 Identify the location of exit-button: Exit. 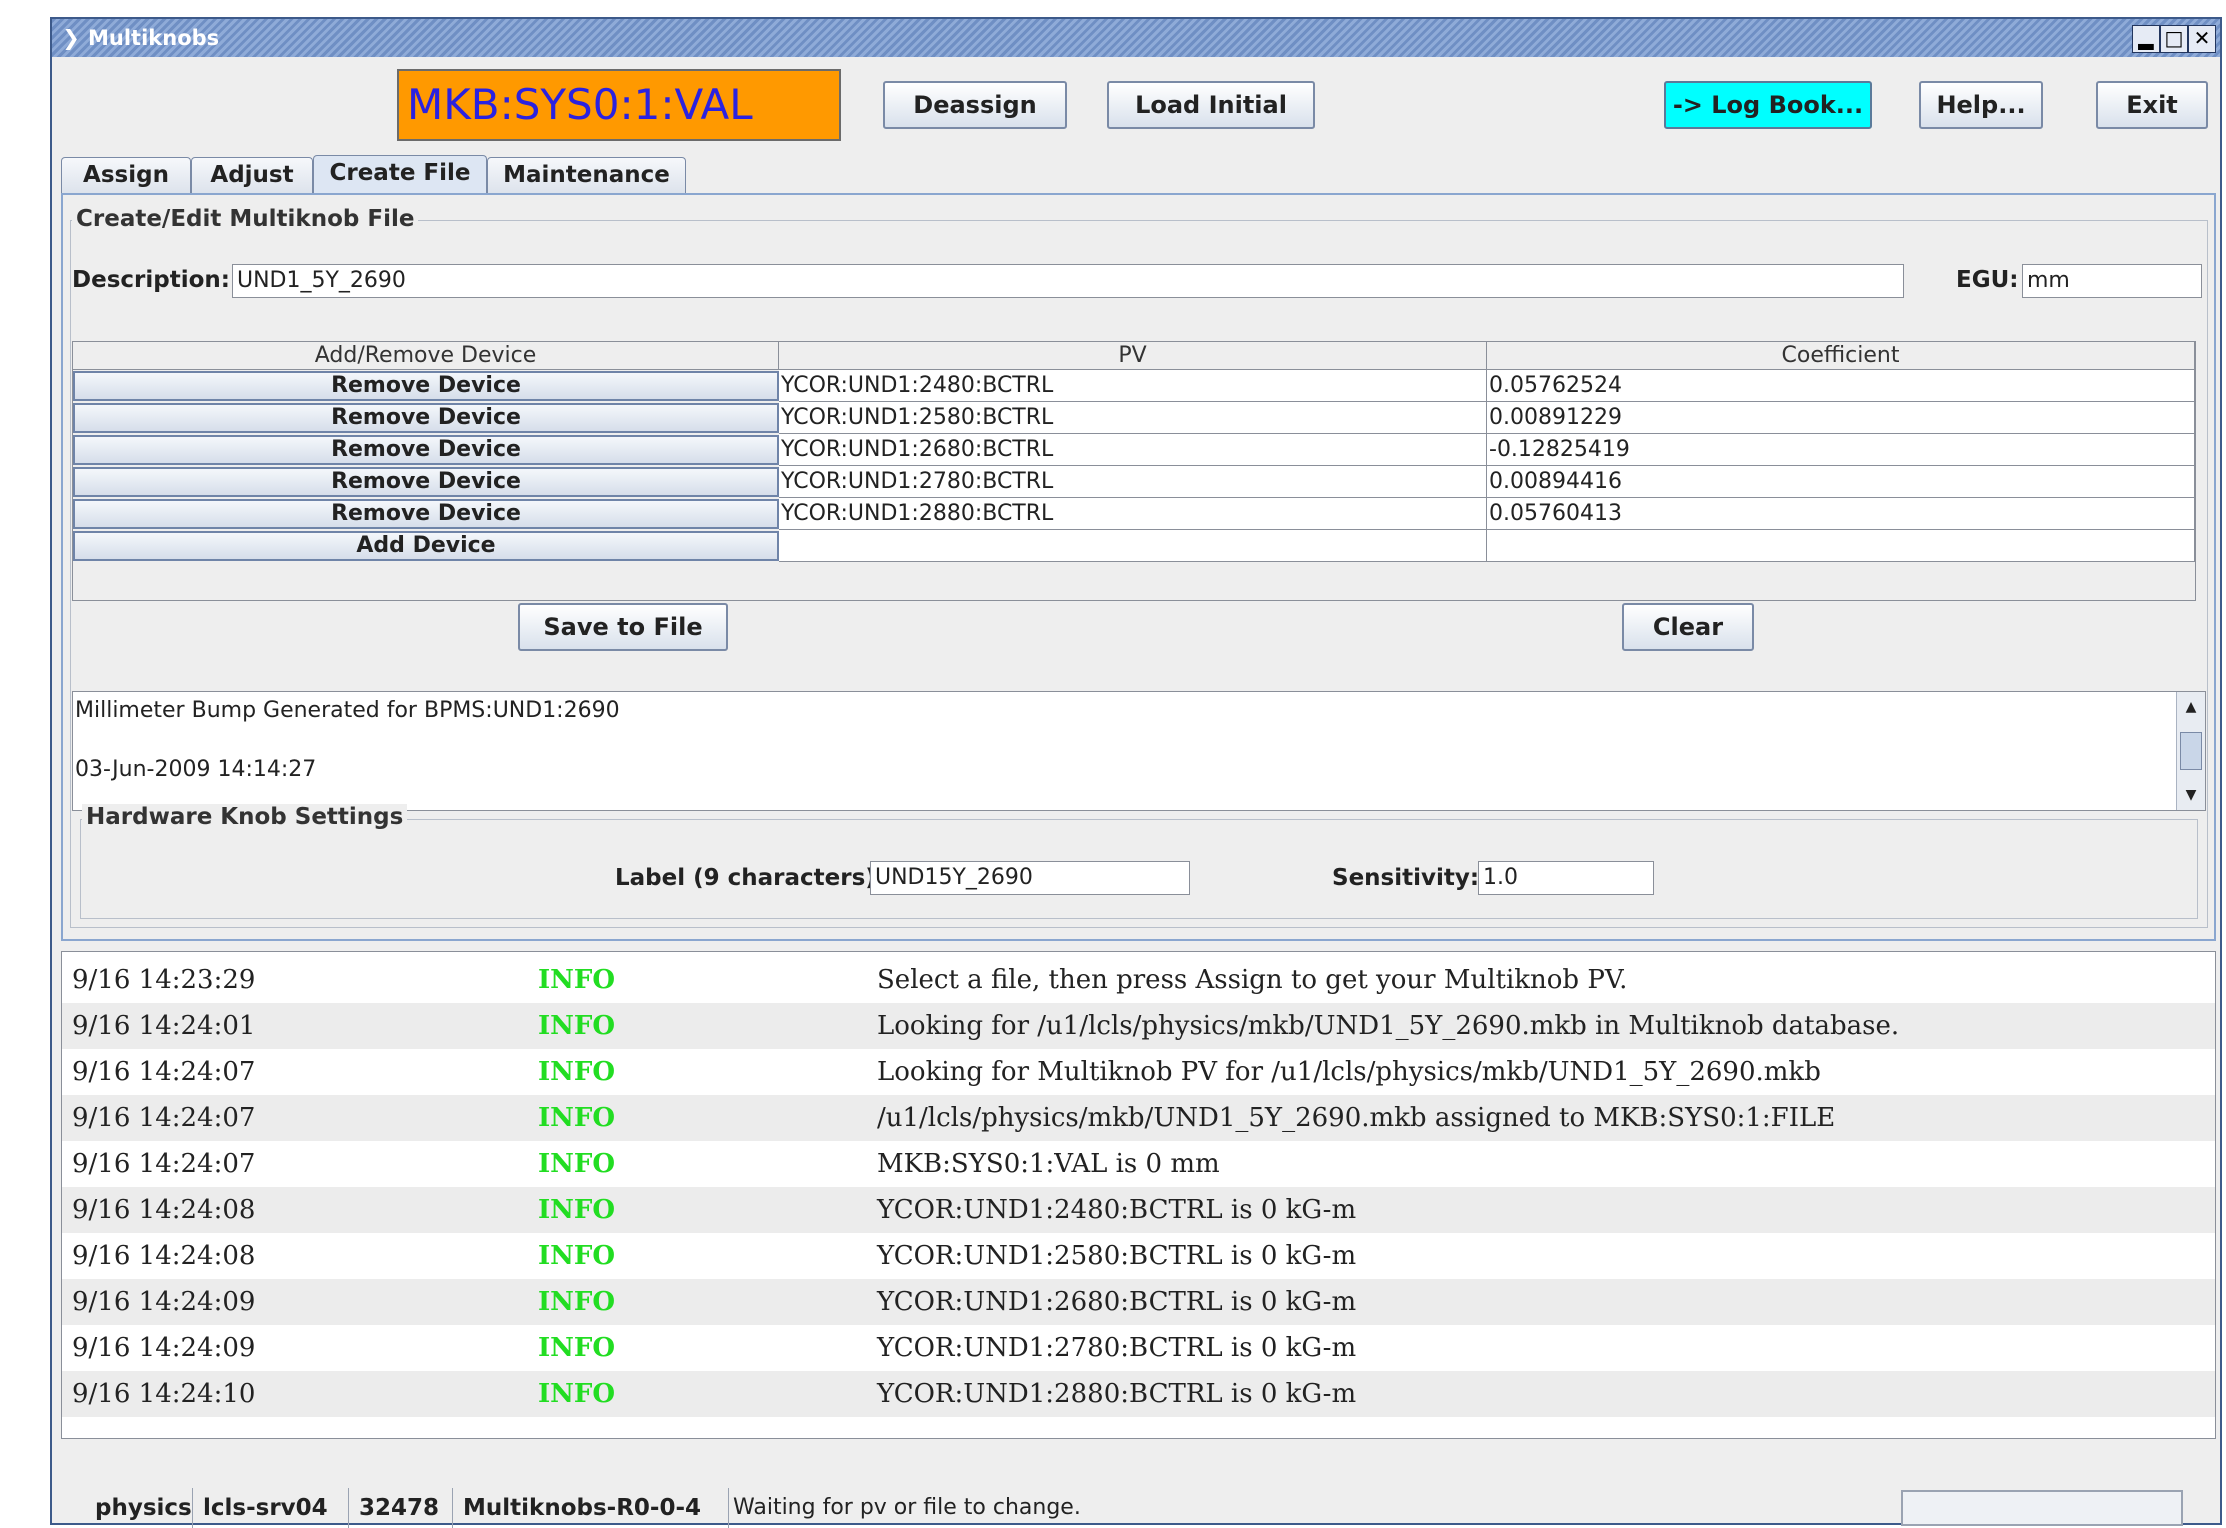
(2152, 105).